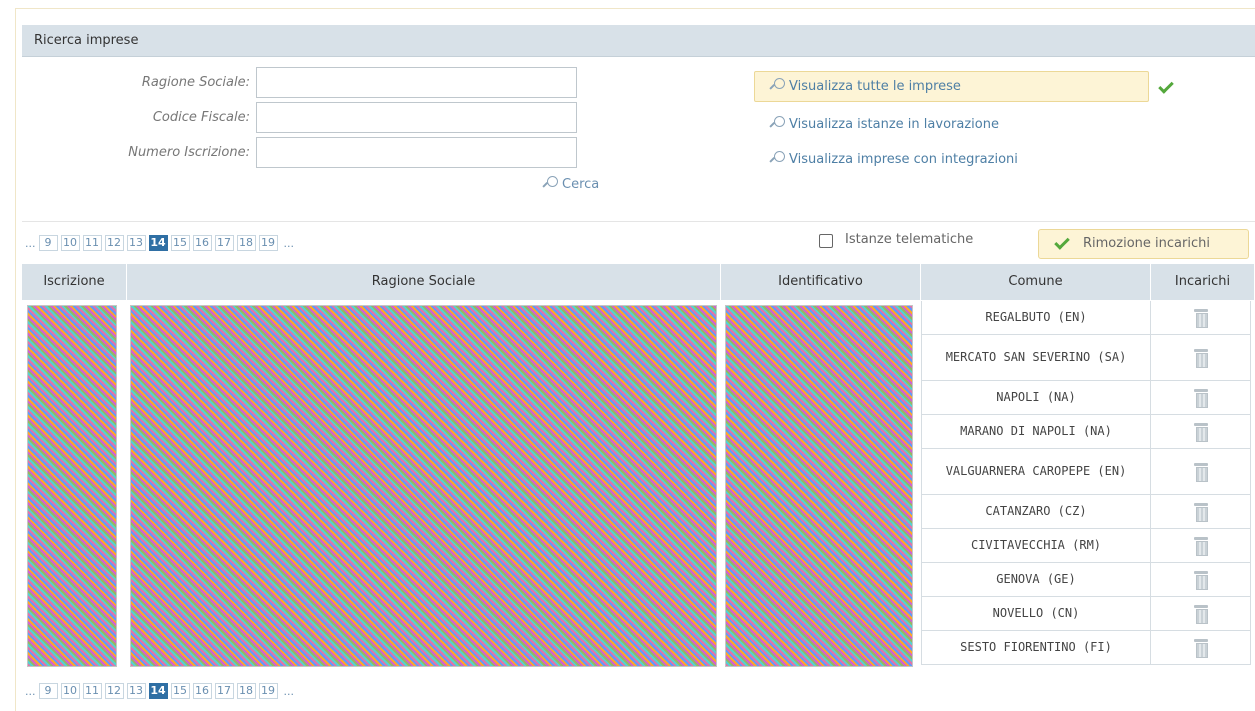 This screenshot has height=711, width=1255. I want to click on rimozione-label: Rimozione incarichi, so click(1146, 243).